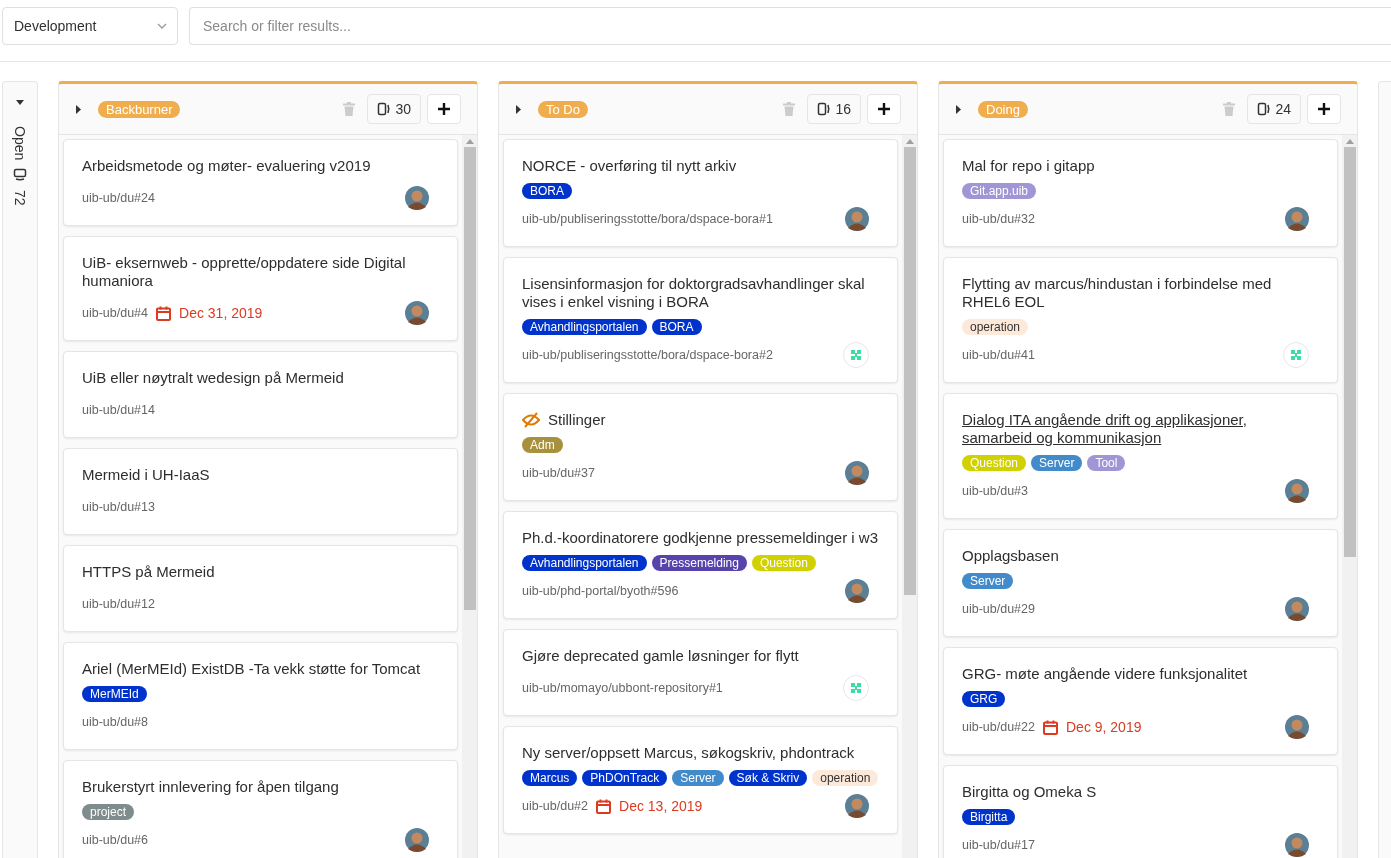 This screenshot has height=858, width=1391. What do you see at coordinates (260, 394) in the screenshot?
I see `issue-card: UiB eller nøytralt wedesign på Mermeid uib-ub/du#14` at bounding box center [260, 394].